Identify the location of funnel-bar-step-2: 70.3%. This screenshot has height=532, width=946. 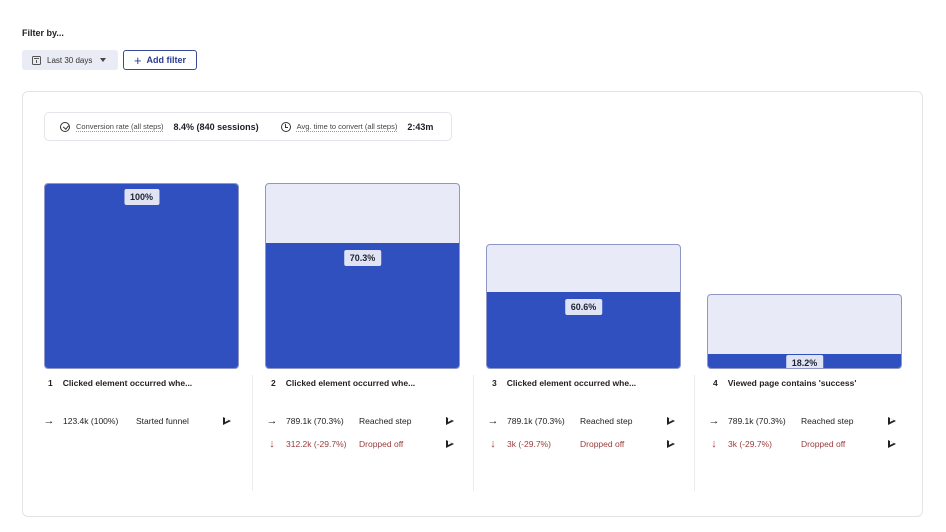
(362, 276).